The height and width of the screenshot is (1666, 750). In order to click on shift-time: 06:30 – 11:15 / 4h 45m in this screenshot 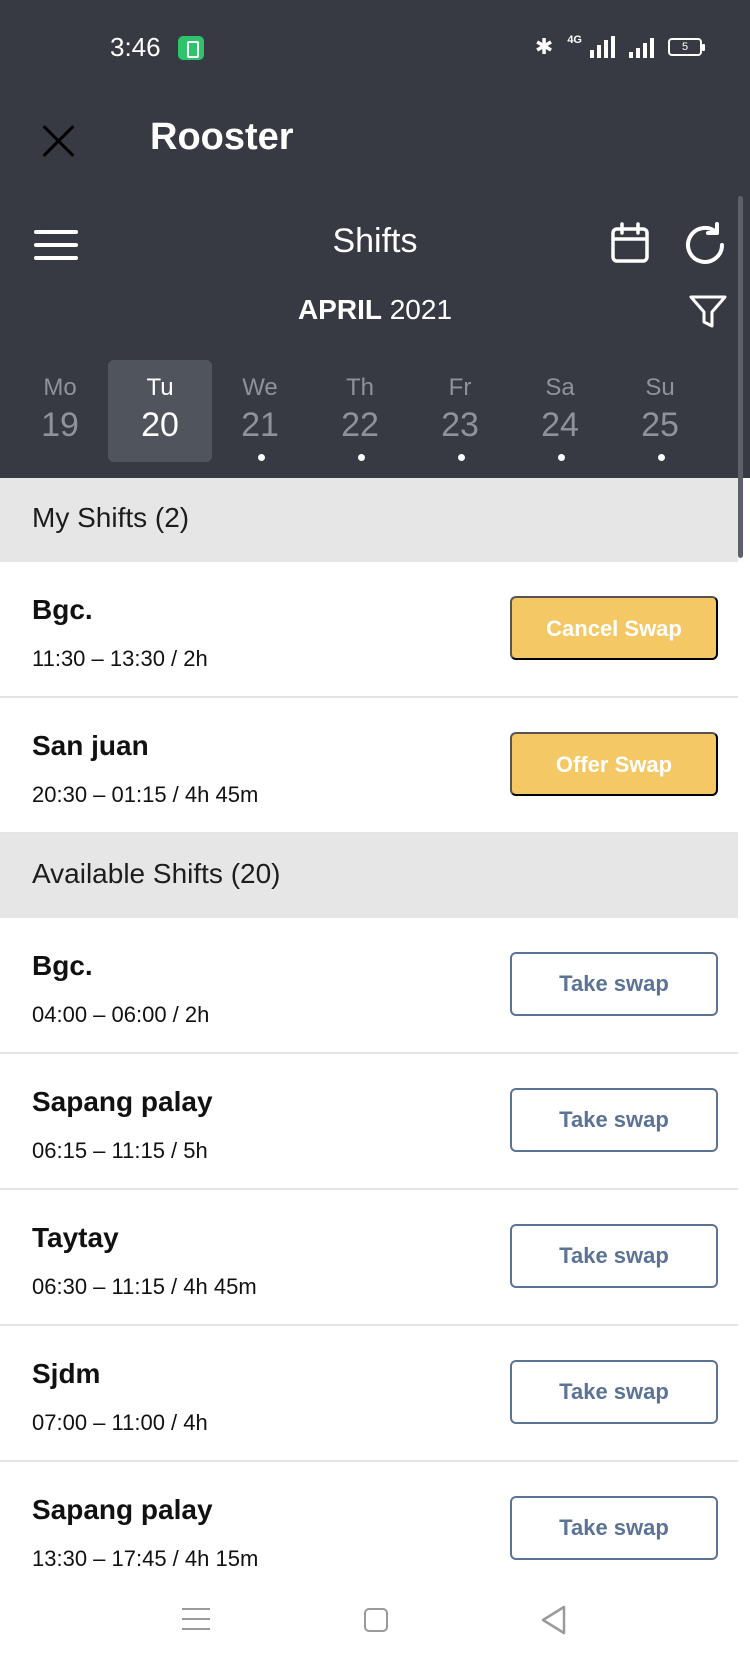, I will do `click(144, 1286)`.